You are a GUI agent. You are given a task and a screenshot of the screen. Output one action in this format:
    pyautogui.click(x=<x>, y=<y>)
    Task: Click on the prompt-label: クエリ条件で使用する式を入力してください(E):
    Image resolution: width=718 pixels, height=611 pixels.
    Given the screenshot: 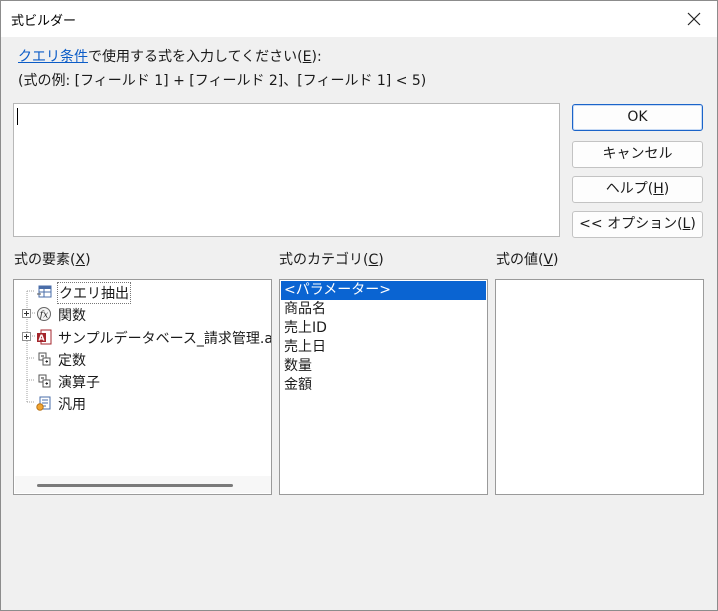 What is the action you would take?
    pyautogui.click(x=170, y=56)
    